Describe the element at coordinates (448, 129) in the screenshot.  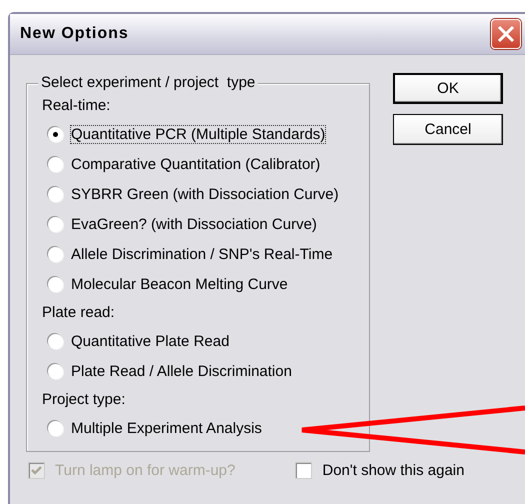
I see `cancel-button: Cancel` at that location.